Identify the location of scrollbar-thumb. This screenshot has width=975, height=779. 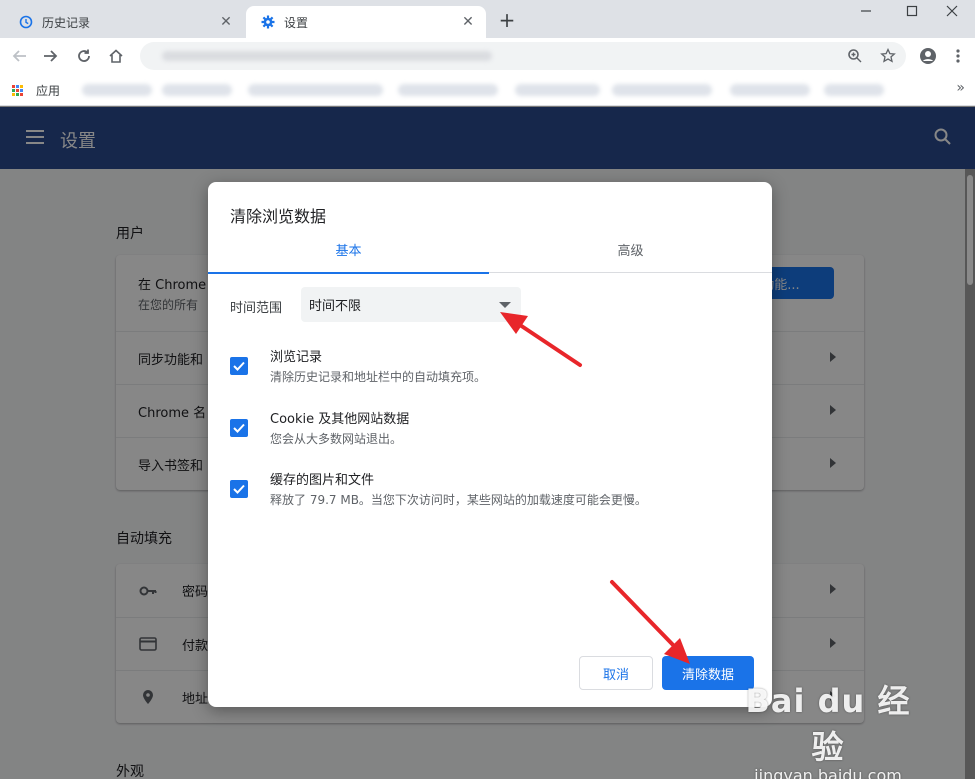
(970, 230).